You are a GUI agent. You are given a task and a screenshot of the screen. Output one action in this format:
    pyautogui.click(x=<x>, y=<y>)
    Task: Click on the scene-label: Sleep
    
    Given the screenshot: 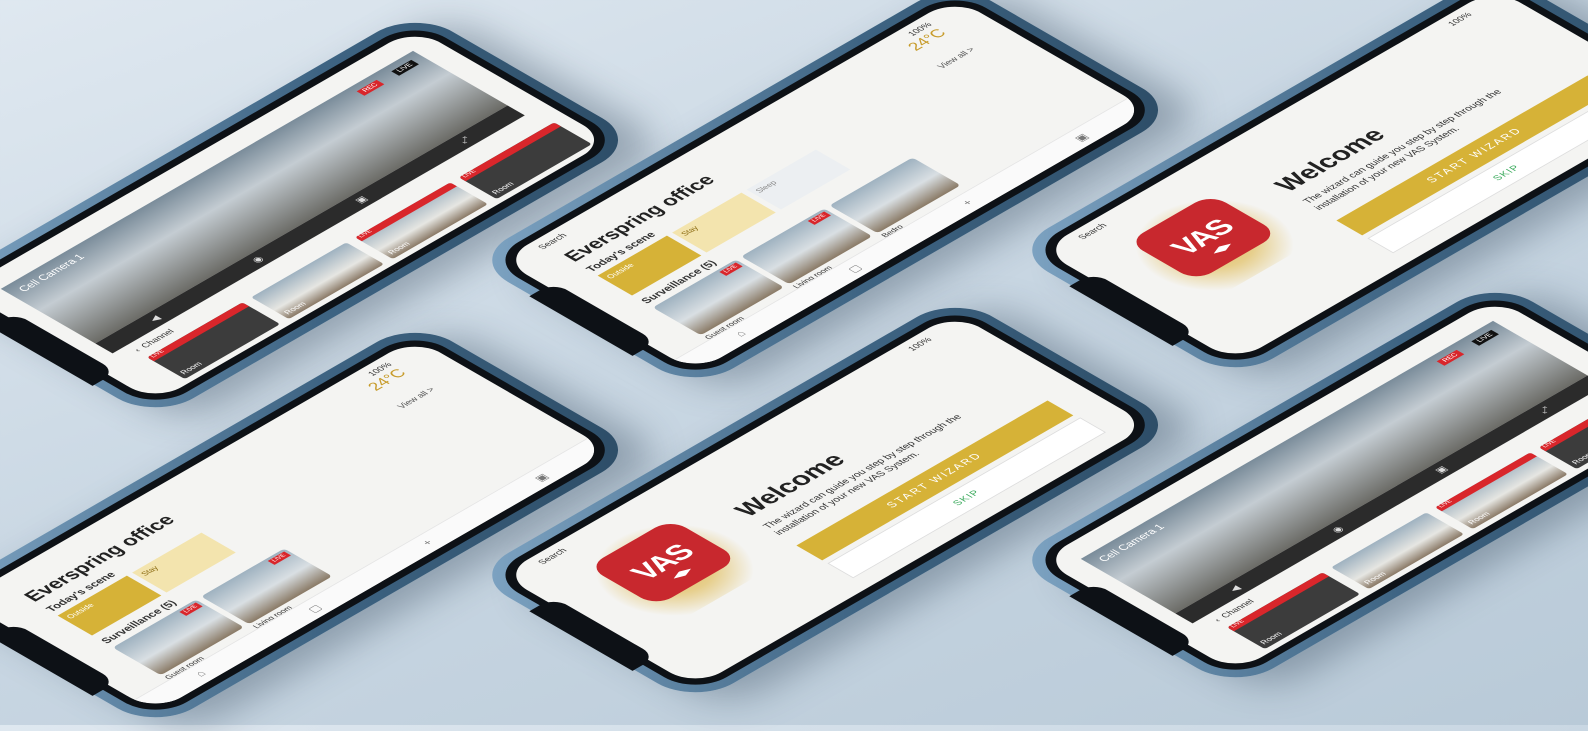 What is the action you would take?
    pyautogui.click(x=766, y=187)
    